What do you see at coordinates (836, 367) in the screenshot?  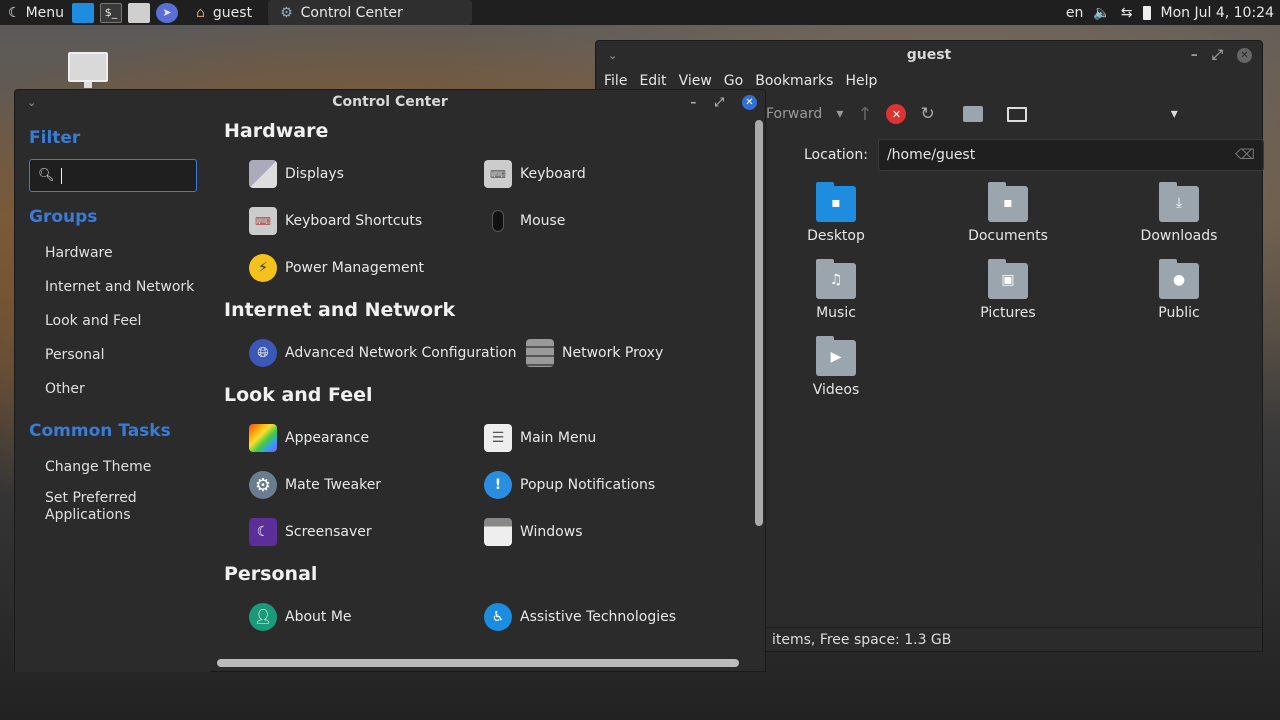 I see `folder-videos: ▶ Videos` at bounding box center [836, 367].